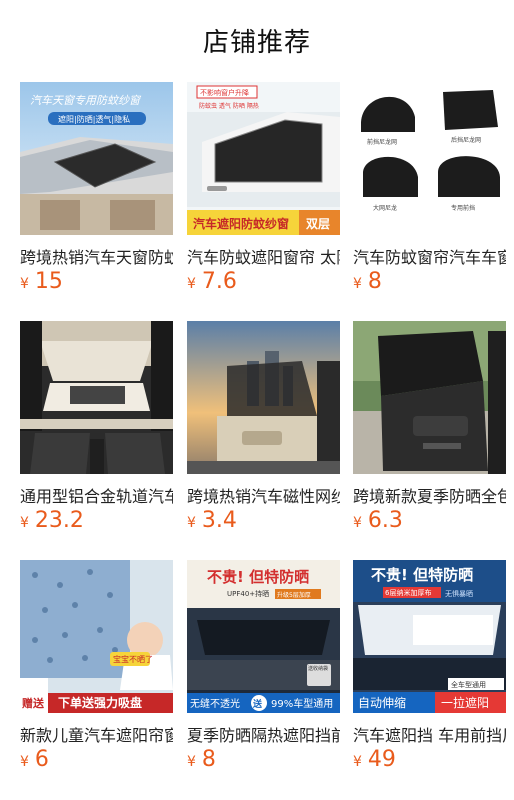 This screenshot has width=514, height=800. Describe the element at coordinates (294, 595) in the screenshot. I see `image-subcaption: 升级5层加厚` at that location.